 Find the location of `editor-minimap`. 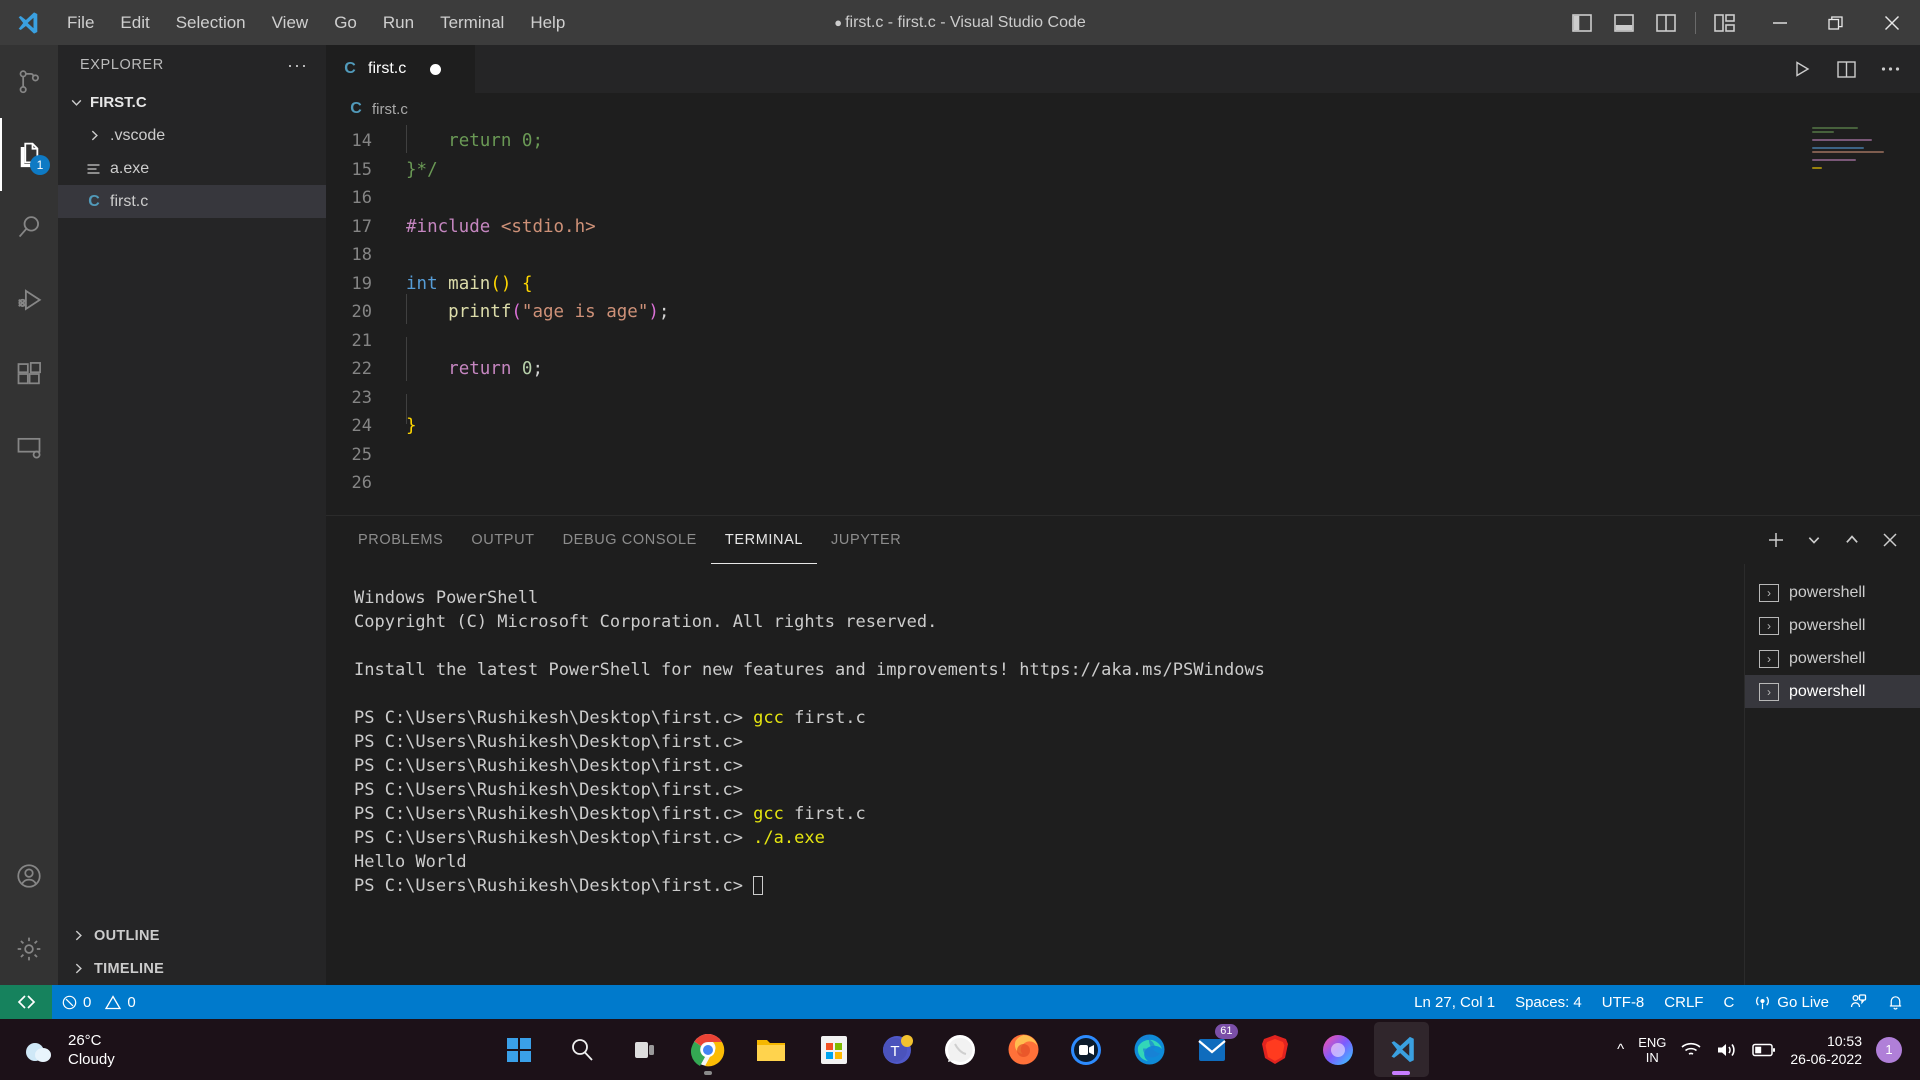

editor-minimap is located at coordinates (1862, 155).